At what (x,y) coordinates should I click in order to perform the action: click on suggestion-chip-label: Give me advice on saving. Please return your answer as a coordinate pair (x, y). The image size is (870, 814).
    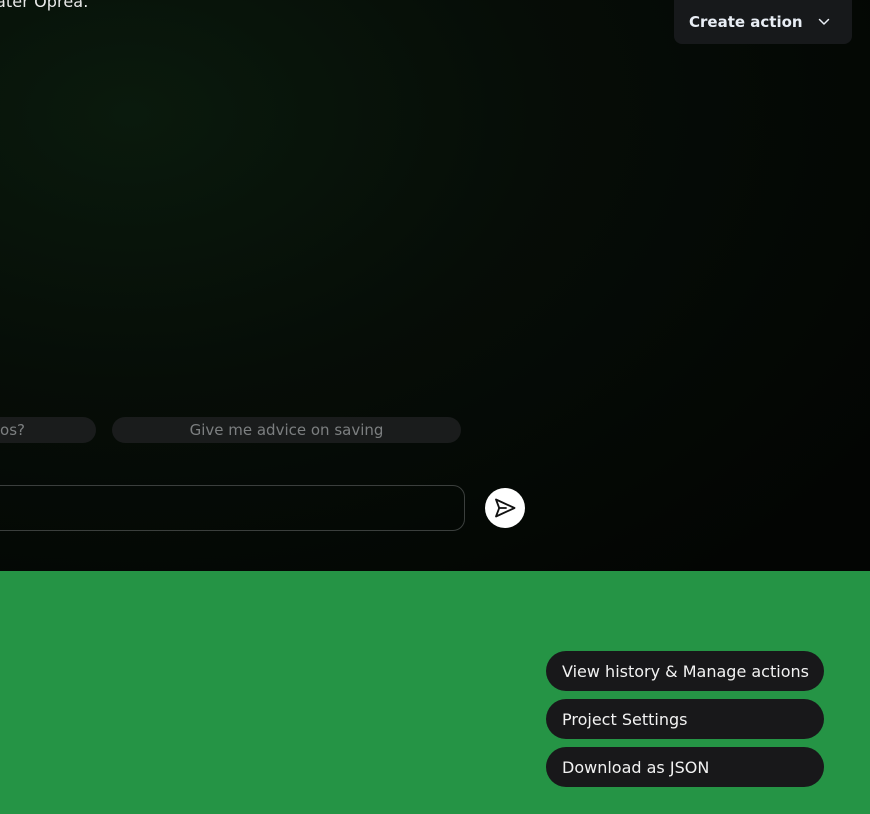
    Looking at the image, I should click on (286, 430).